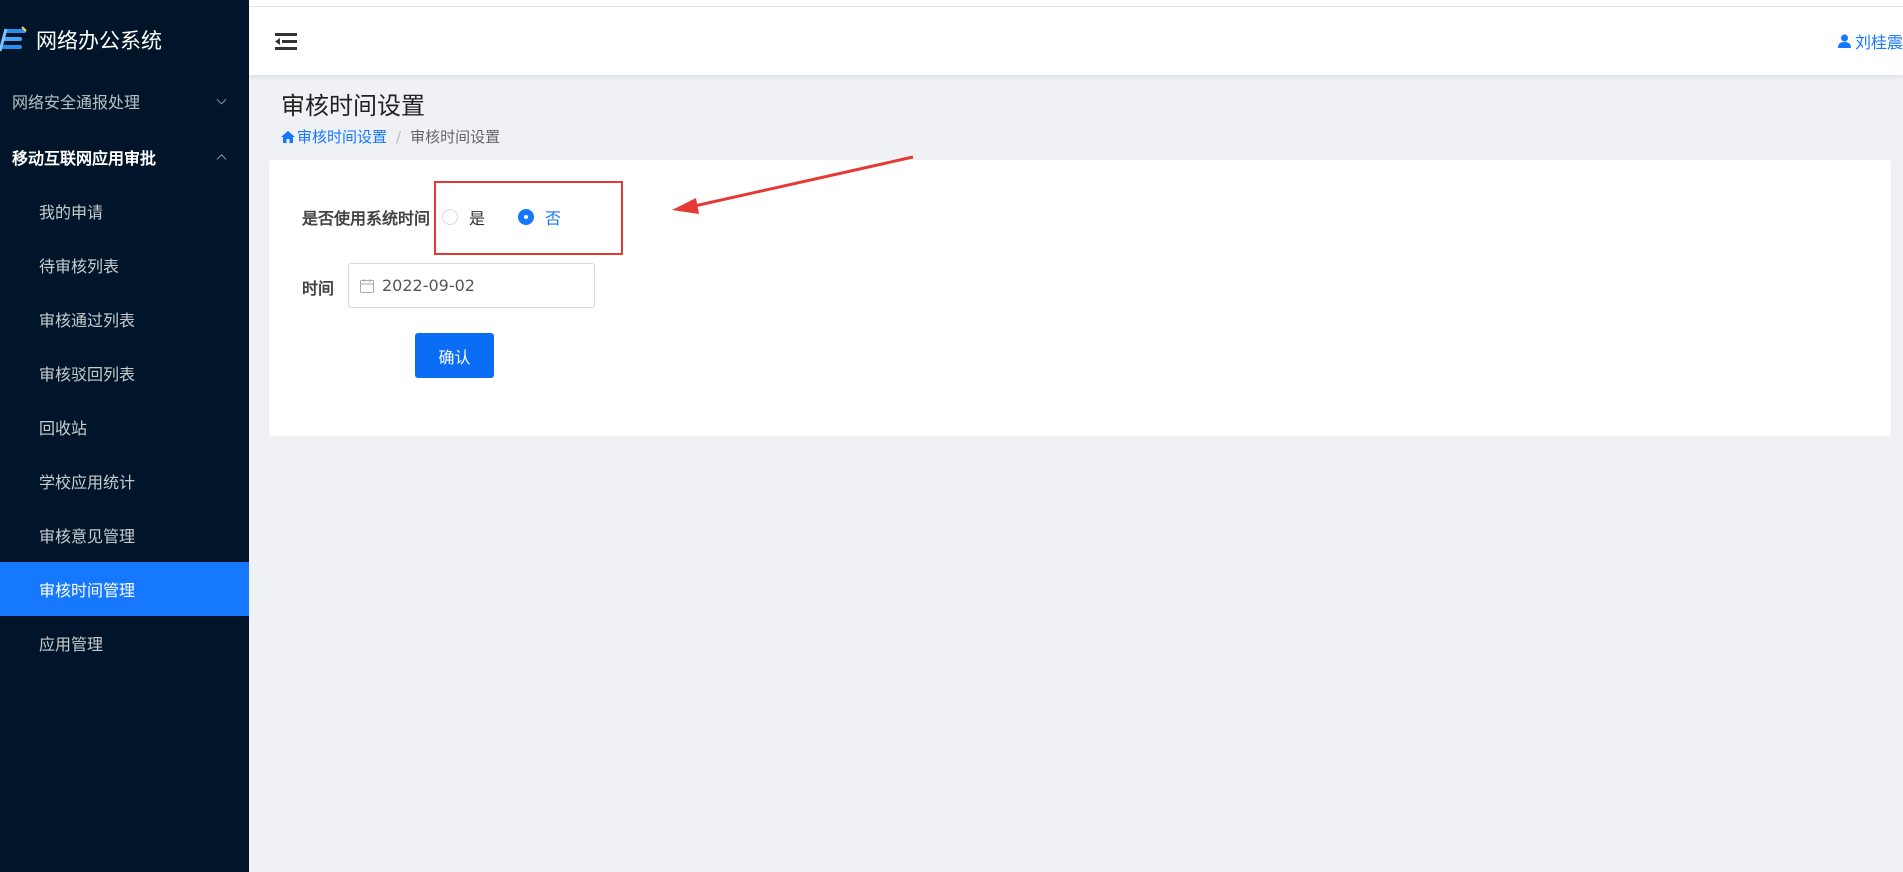  Describe the element at coordinates (84, 158) in the screenshot. I see `menu-group-label: 移动互联网应用审批` at that location.